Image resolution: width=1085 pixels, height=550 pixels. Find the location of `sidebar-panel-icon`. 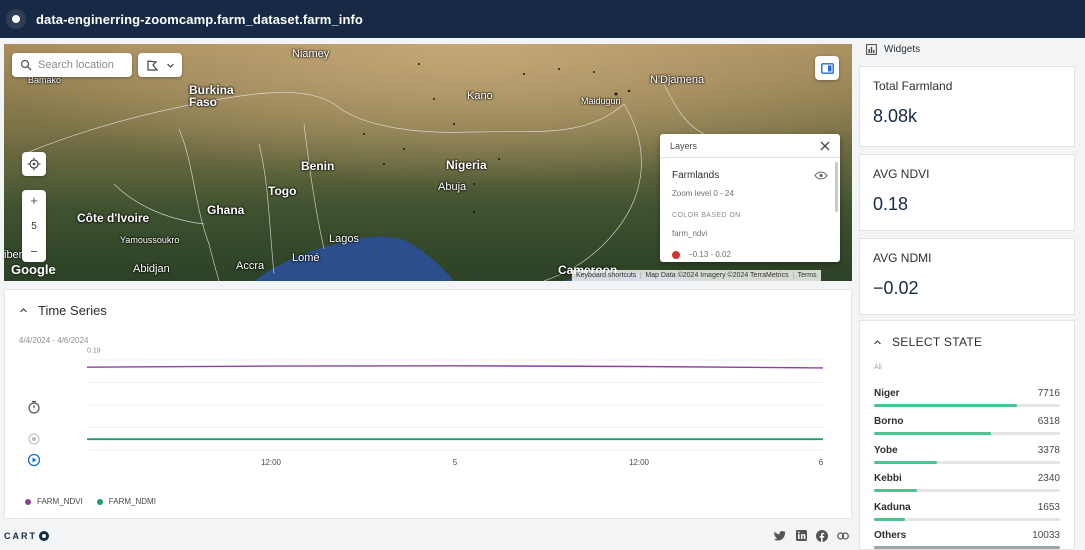

sidebar-panel-icon is located at coordinates (827, 68).